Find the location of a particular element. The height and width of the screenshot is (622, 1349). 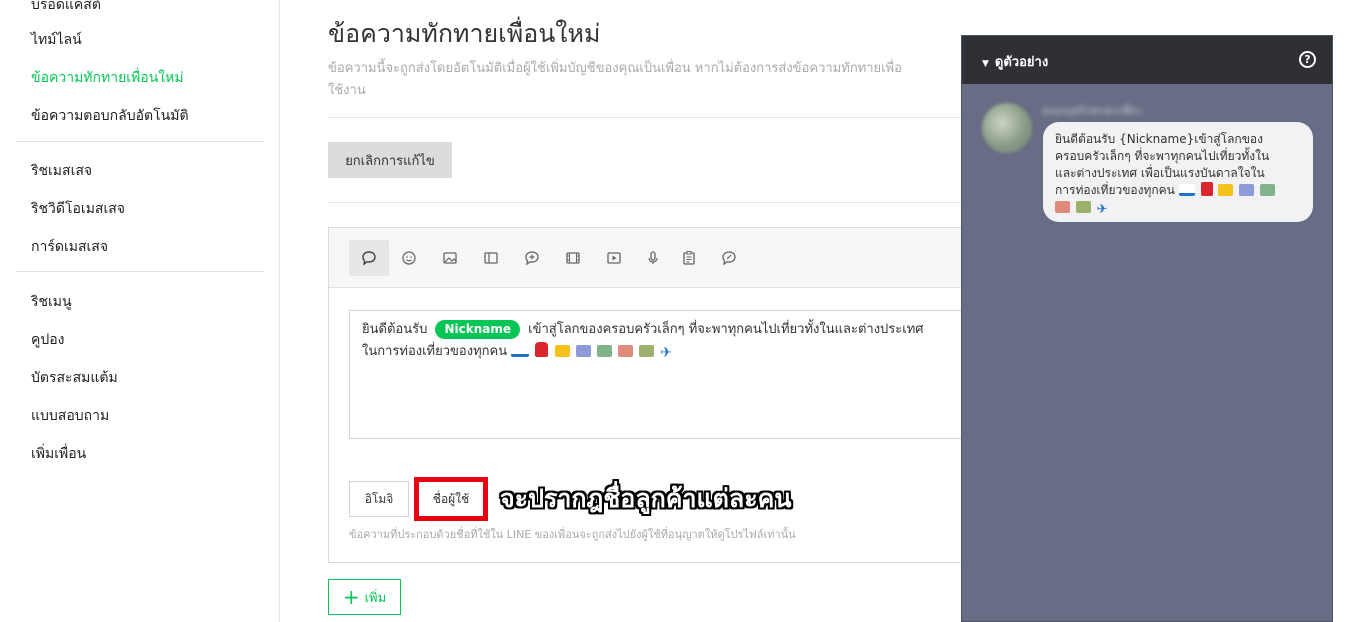

plus-icon: + is located at coordinates (351, 597).